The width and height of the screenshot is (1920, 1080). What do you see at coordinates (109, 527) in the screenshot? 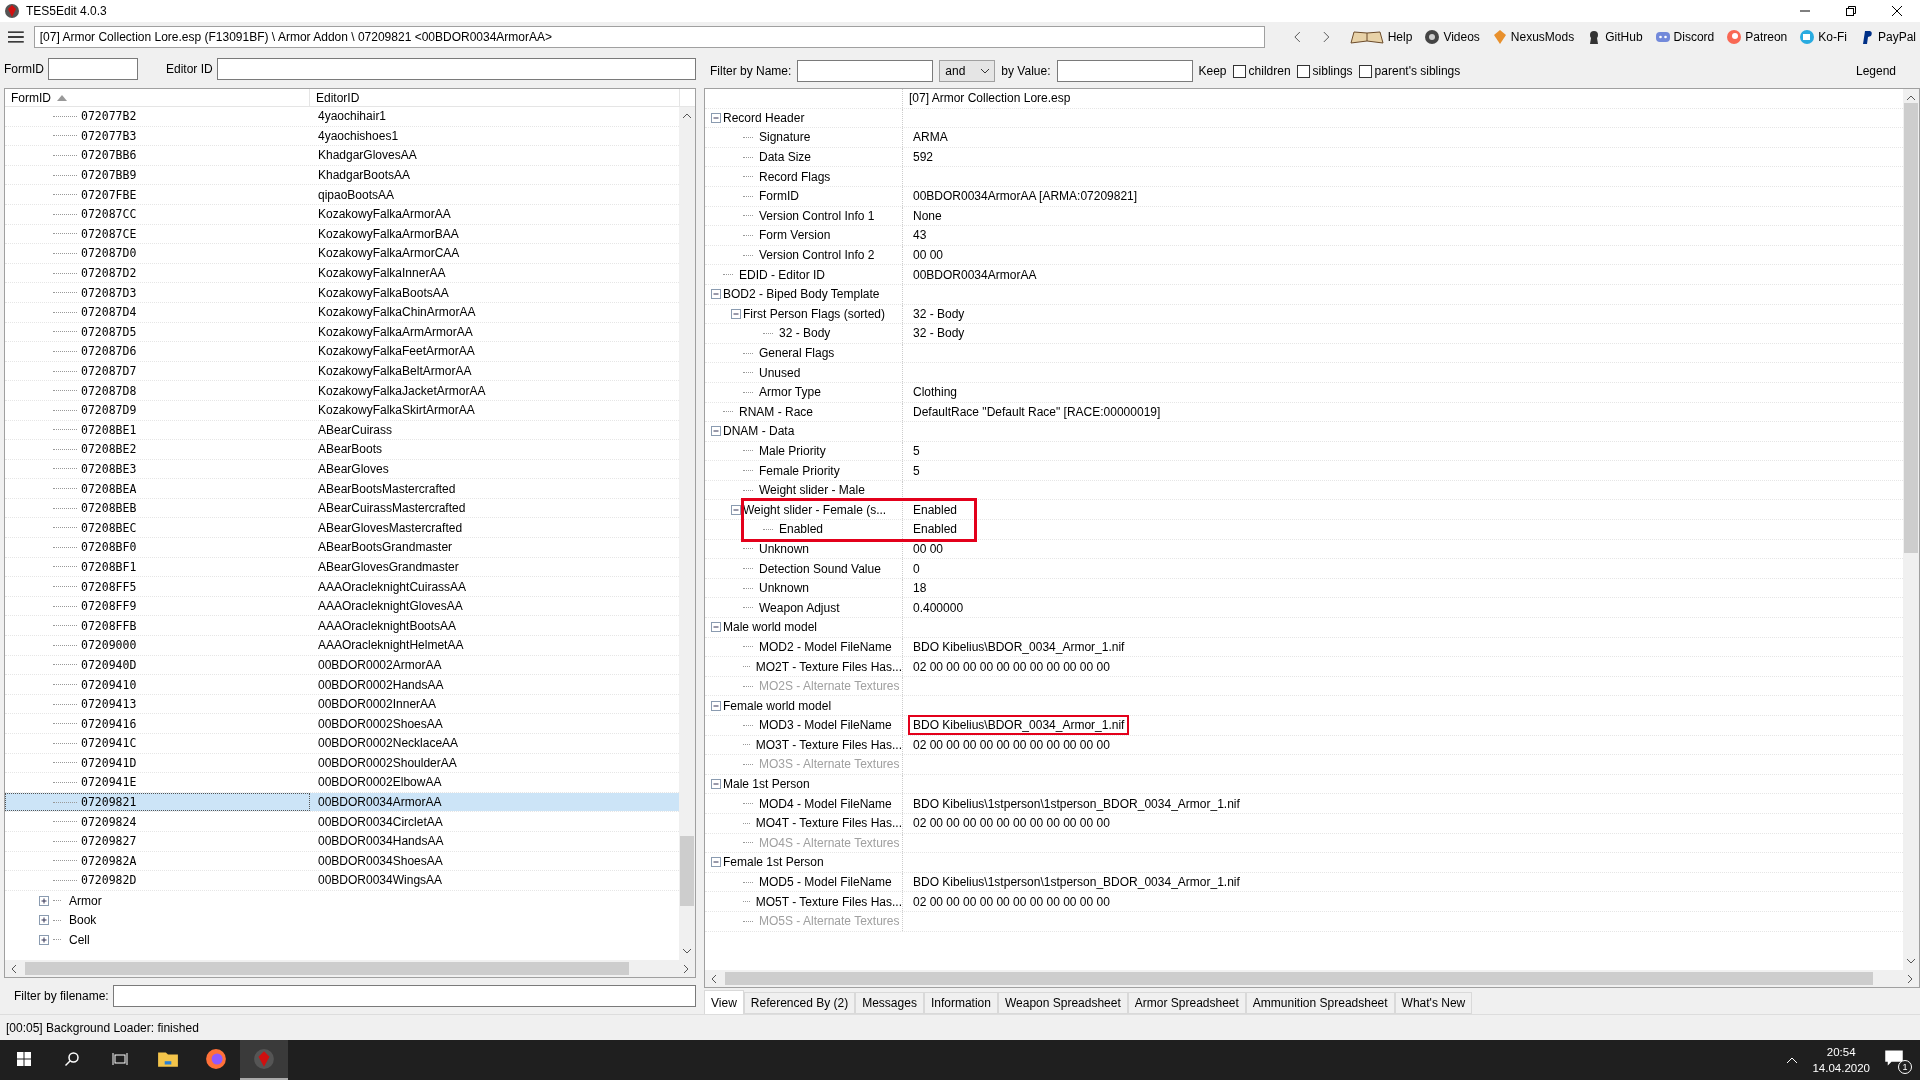
I see `formid-cell: 07208BEC` at bounding box center [109, 527].